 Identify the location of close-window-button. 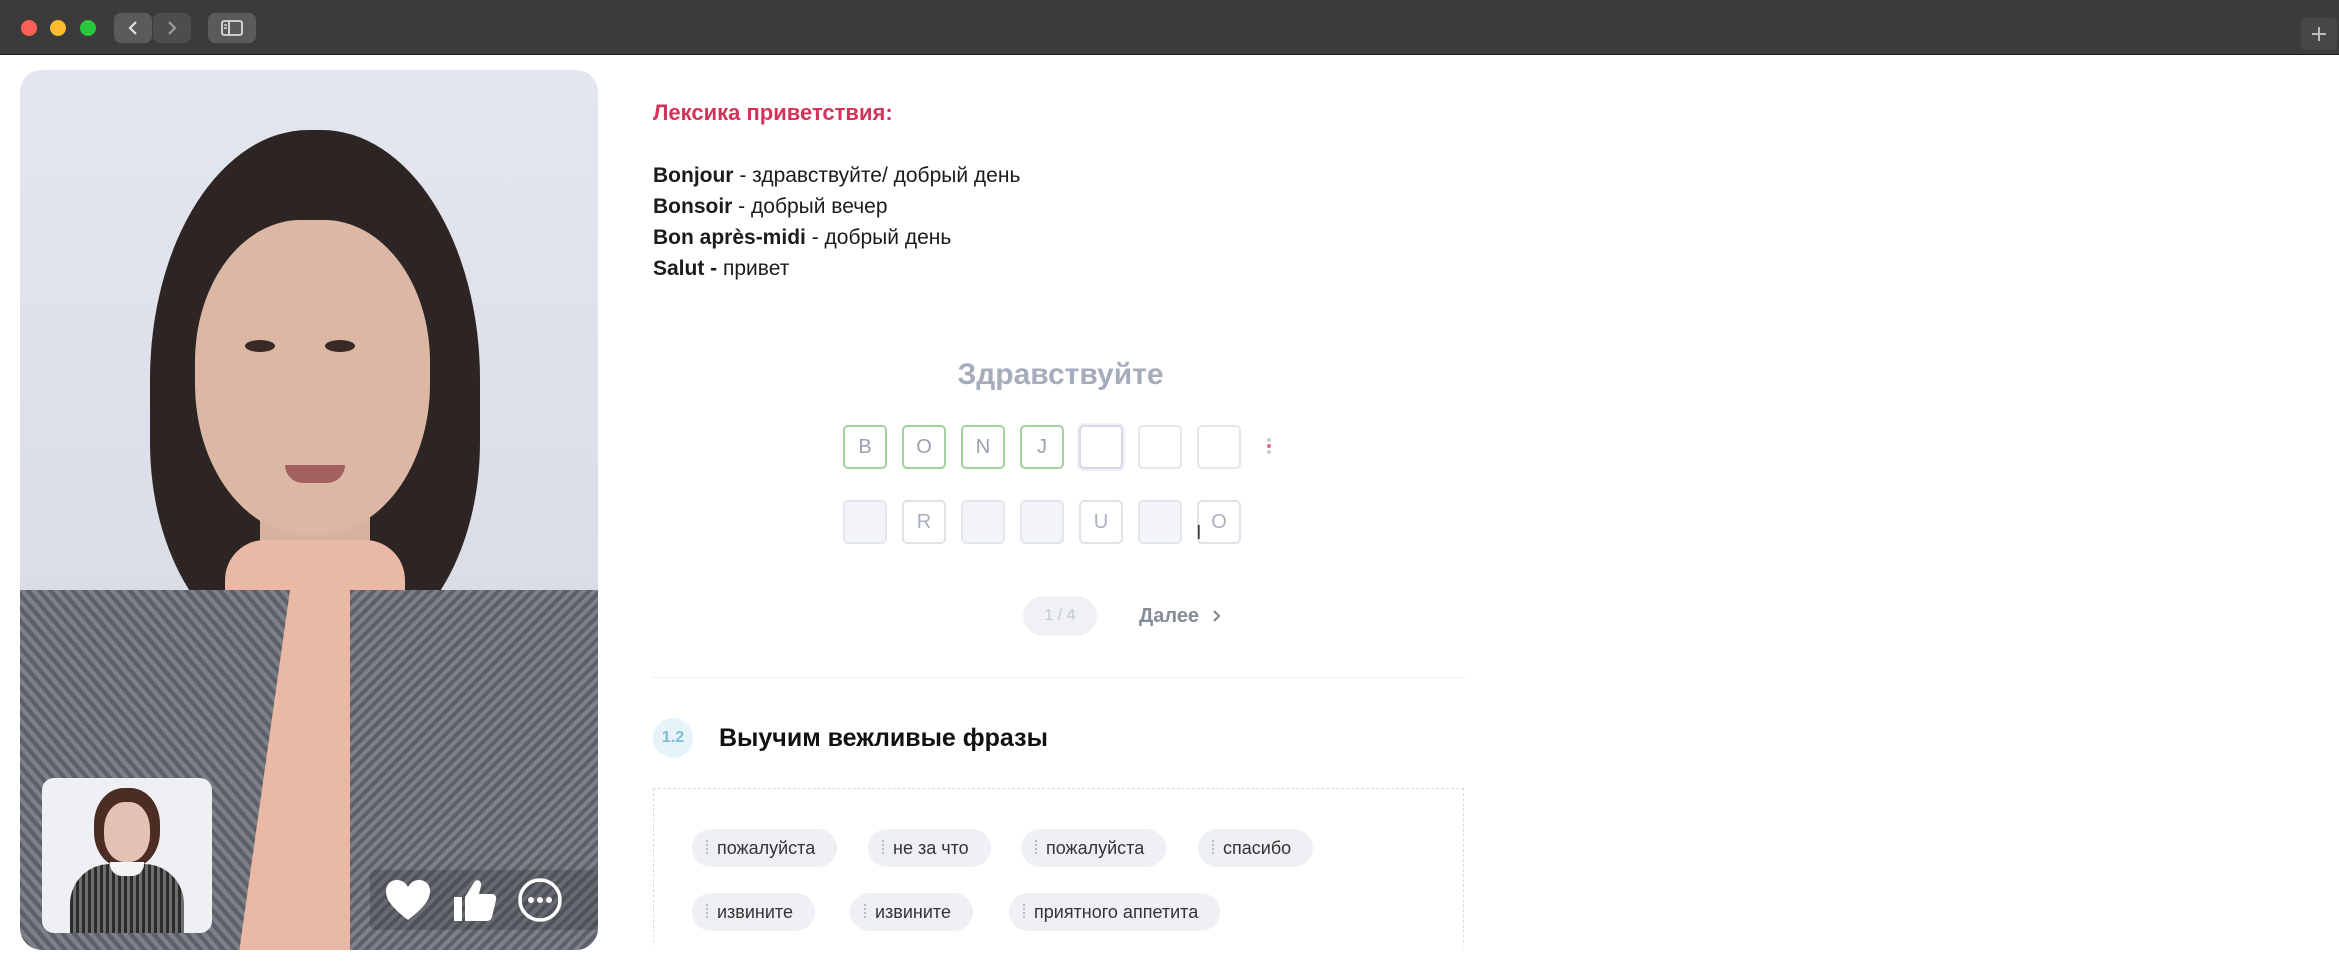
(29, 28).